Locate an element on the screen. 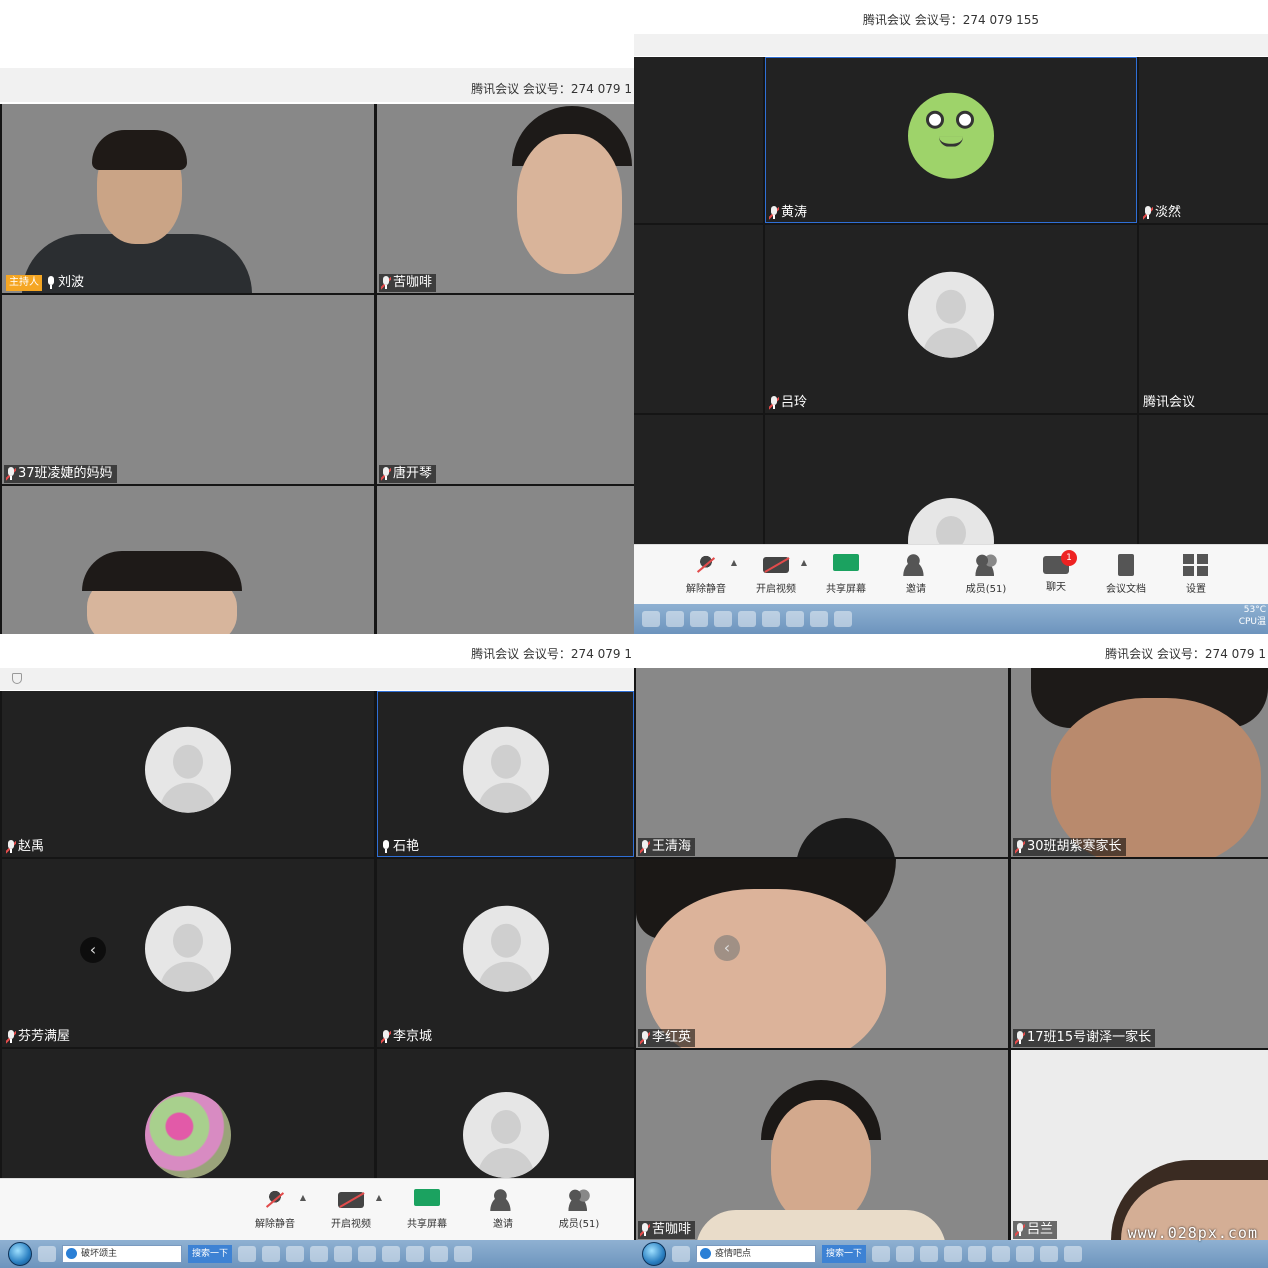 This screenshot has width=1268, height=1268. participant-label: 淡然 is located at coordinates (1163, 213).